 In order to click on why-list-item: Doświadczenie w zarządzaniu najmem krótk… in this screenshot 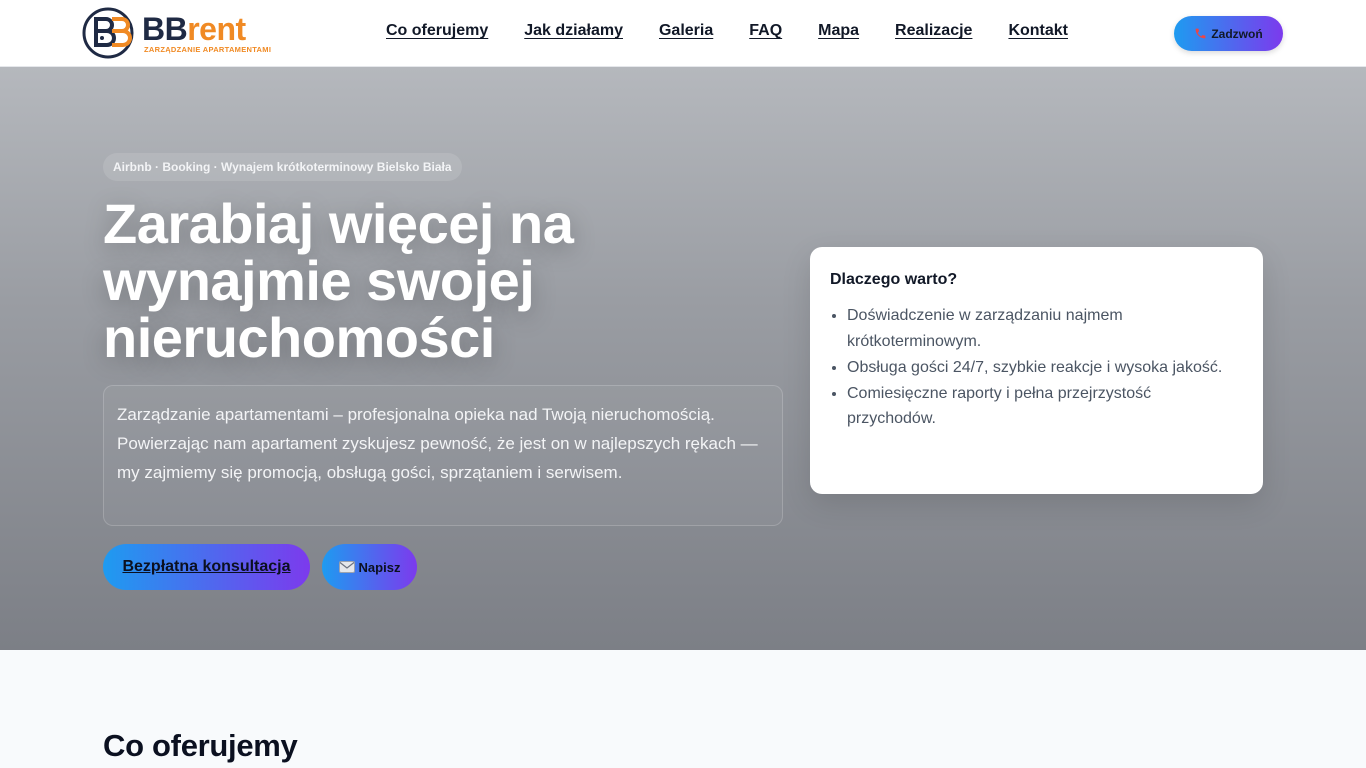, I will do `click(1045, 328)`.